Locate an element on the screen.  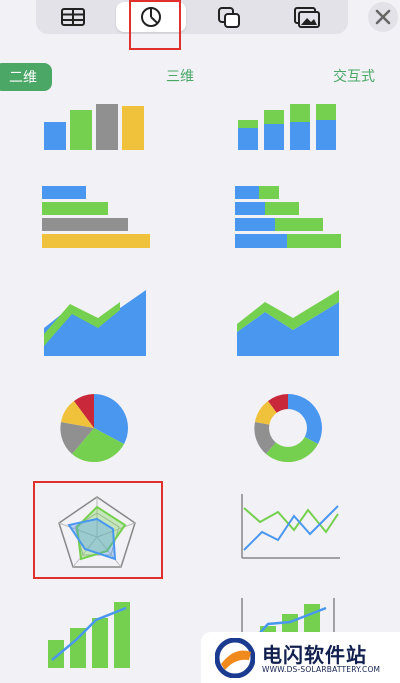
watermark-subtitle: WWW.DS-SOLARBATTERY.COM is located at coordinates (321, 669).